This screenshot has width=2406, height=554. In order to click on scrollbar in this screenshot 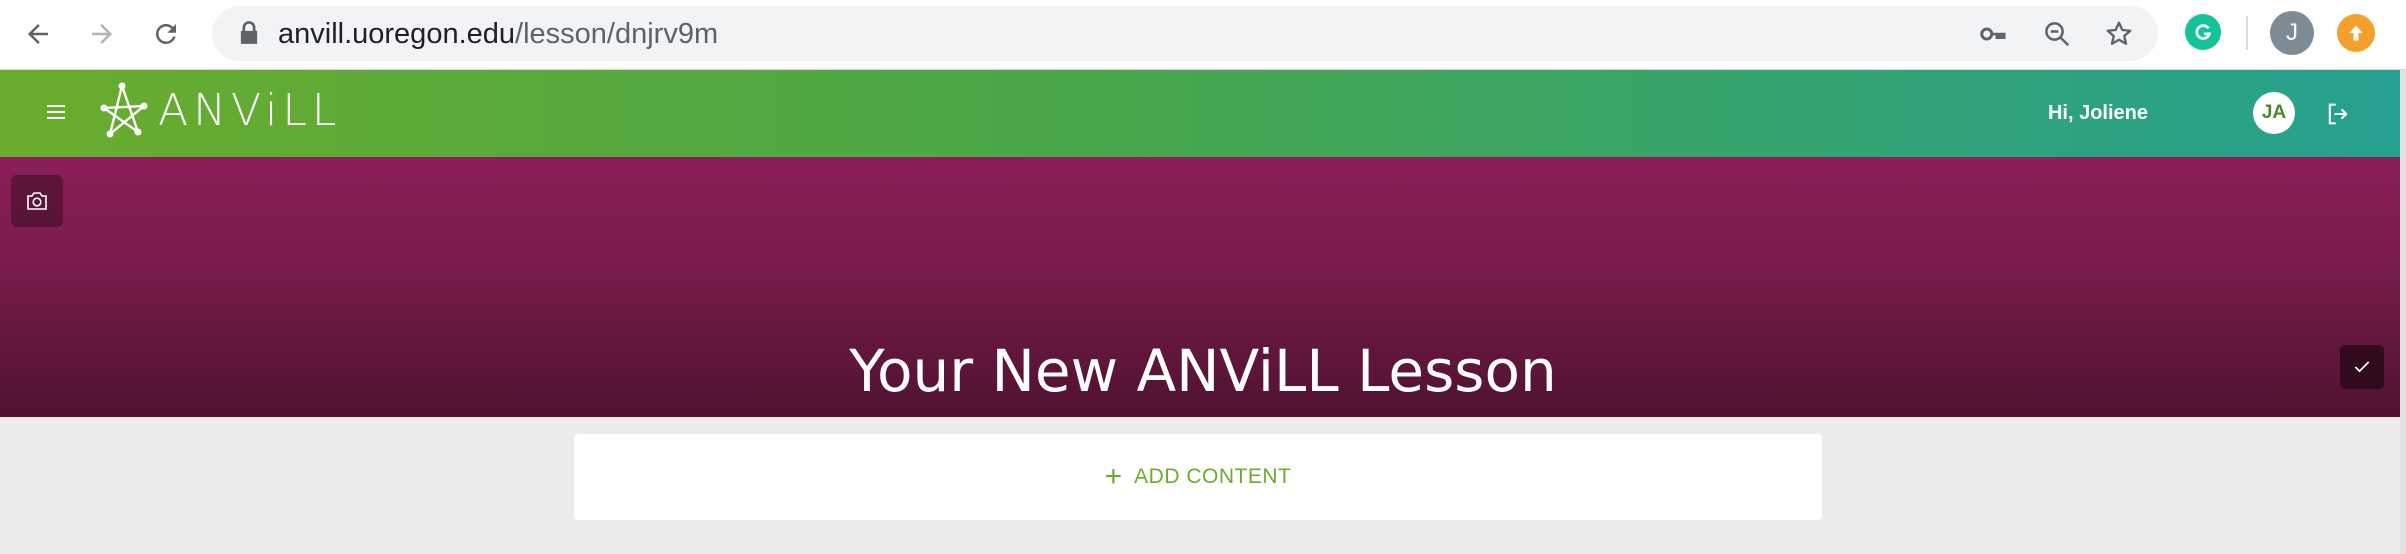, I will do `click(2403, 312)`.